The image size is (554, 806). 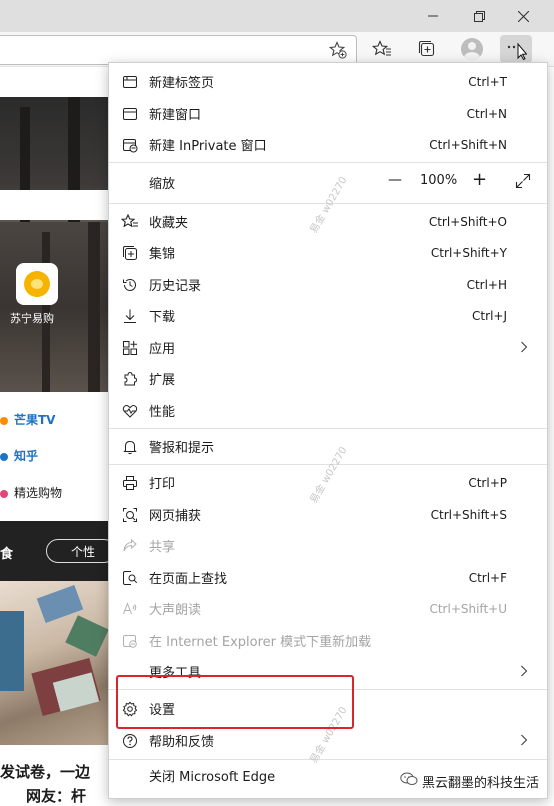 What do you see at coordinates (338, 50) in the screenshot?
I see `add-favorite-icon` at bounding box center [338, 50].